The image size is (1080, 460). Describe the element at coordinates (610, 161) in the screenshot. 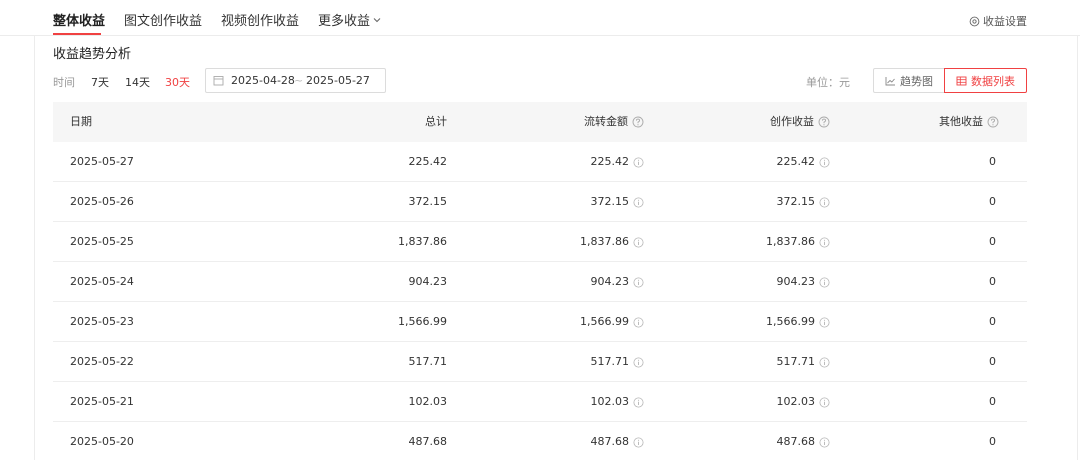

I see `cell-flow-amount-value: 225.42` at that location.